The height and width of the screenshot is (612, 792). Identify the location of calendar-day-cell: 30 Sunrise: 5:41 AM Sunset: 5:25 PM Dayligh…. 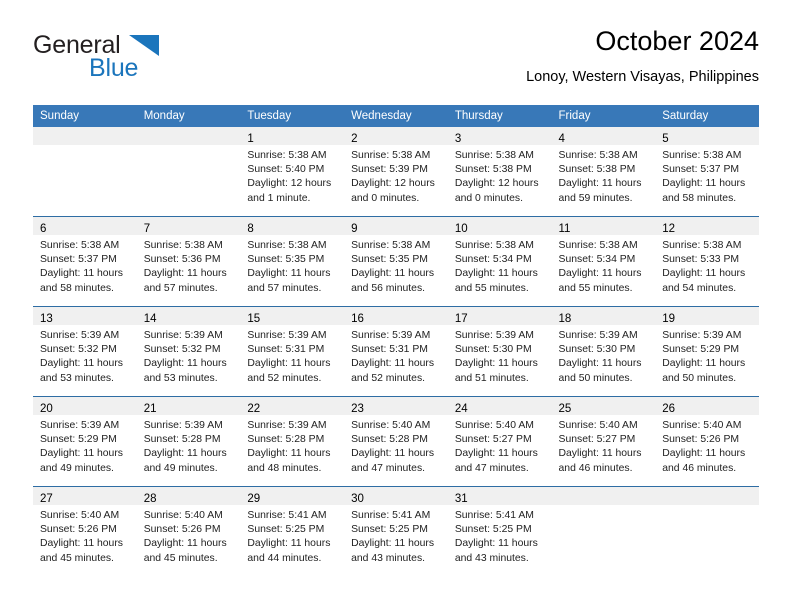
(396, 531).